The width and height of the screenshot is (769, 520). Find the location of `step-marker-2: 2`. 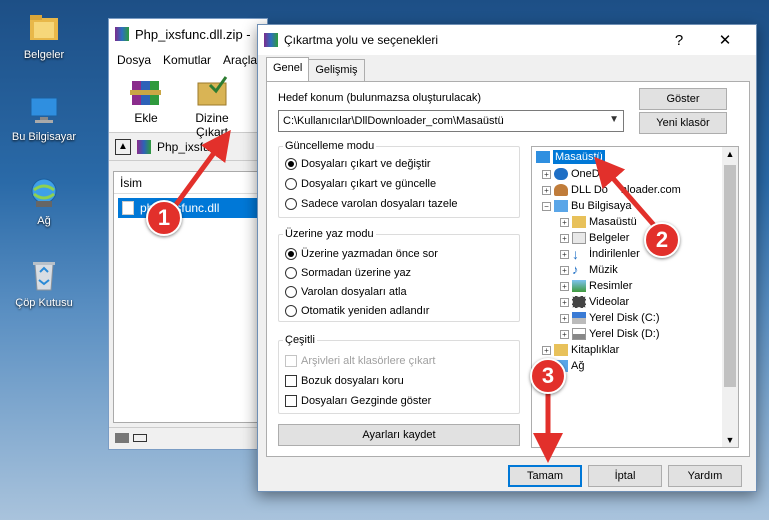

step-marker-2: 2 is located at coordinates (662, 240).